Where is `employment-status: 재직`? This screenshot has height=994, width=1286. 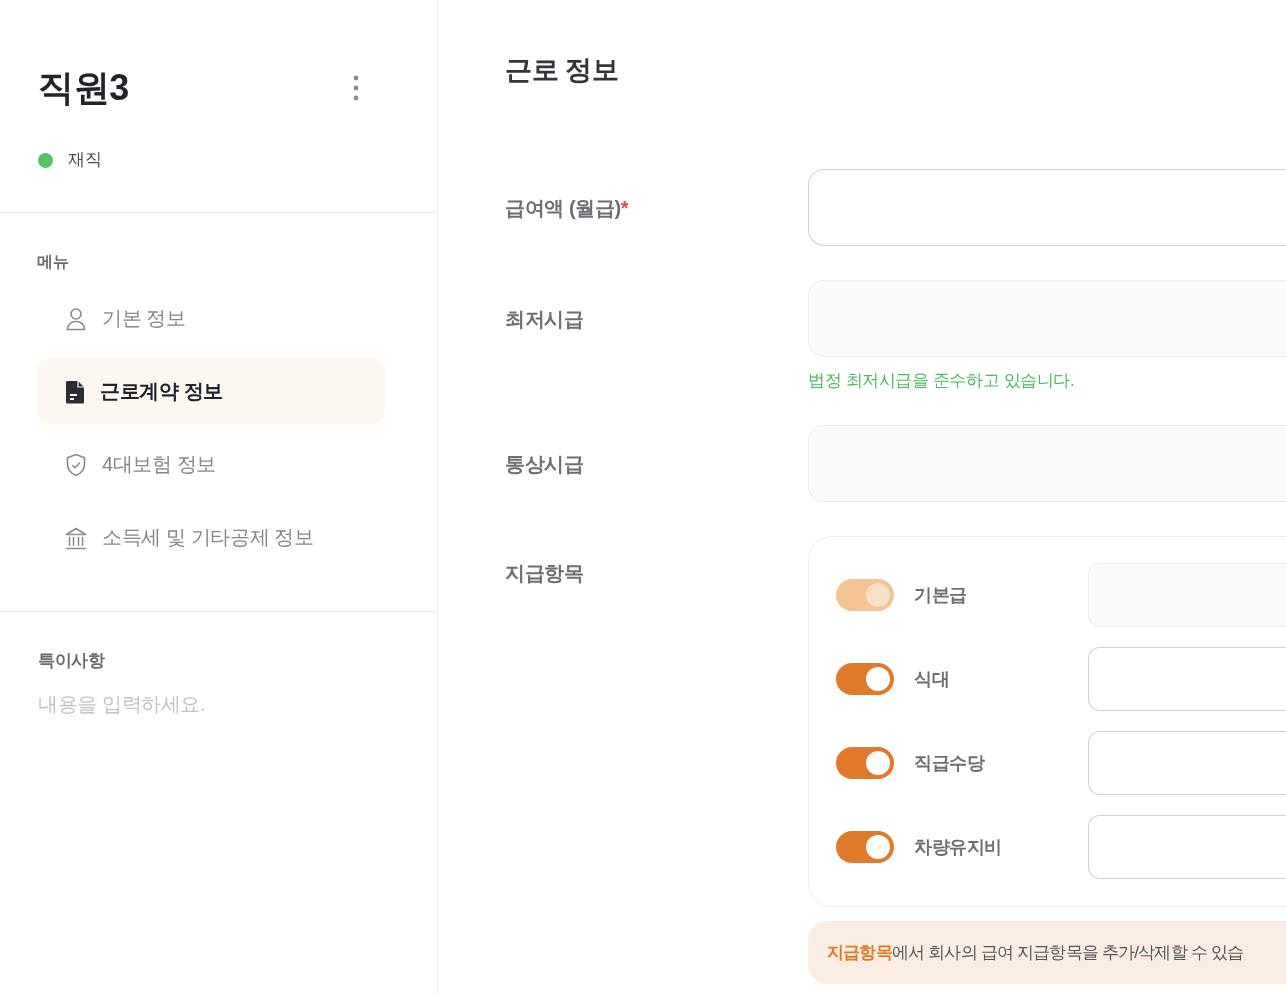 employment-status: 재직 is located at coordinates (85, 160).